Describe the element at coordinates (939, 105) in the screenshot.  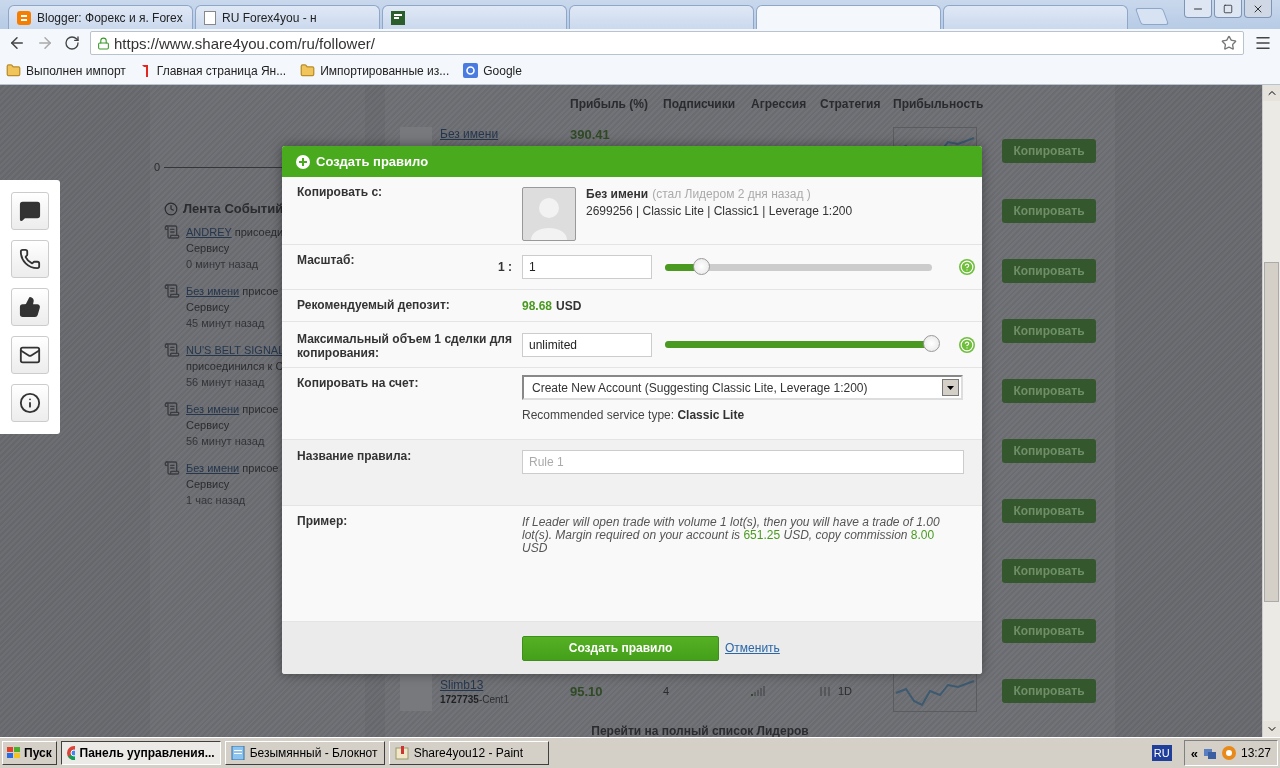
I see `column-header: Прибыльность` at that location.